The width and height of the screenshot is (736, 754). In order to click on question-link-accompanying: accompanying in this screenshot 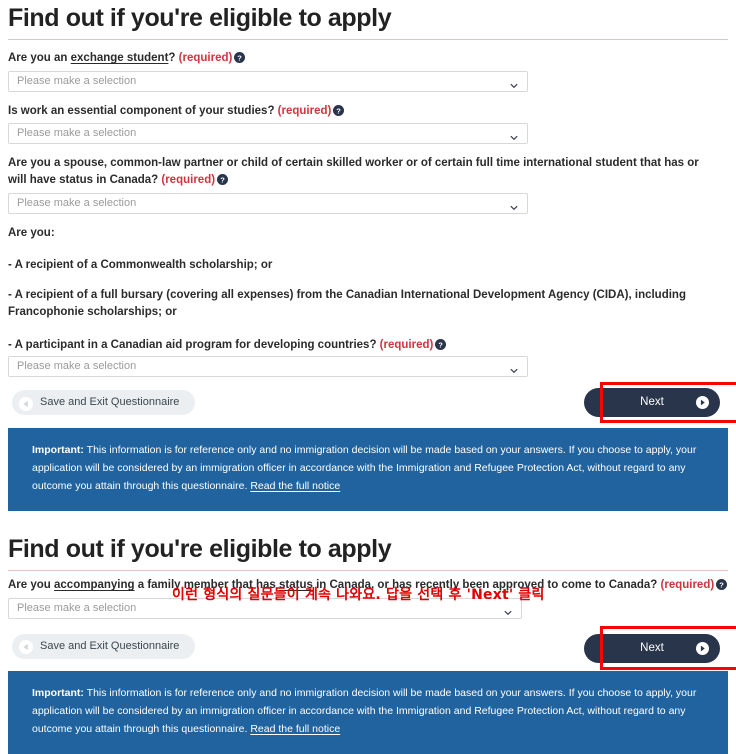, I will do `click(94, 585)`.